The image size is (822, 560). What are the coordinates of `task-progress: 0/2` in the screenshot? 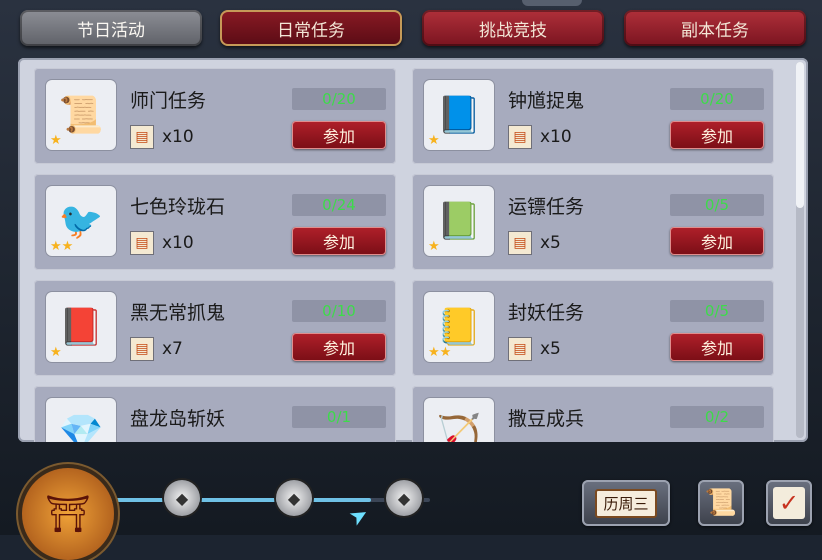 It's located at (717, 417).